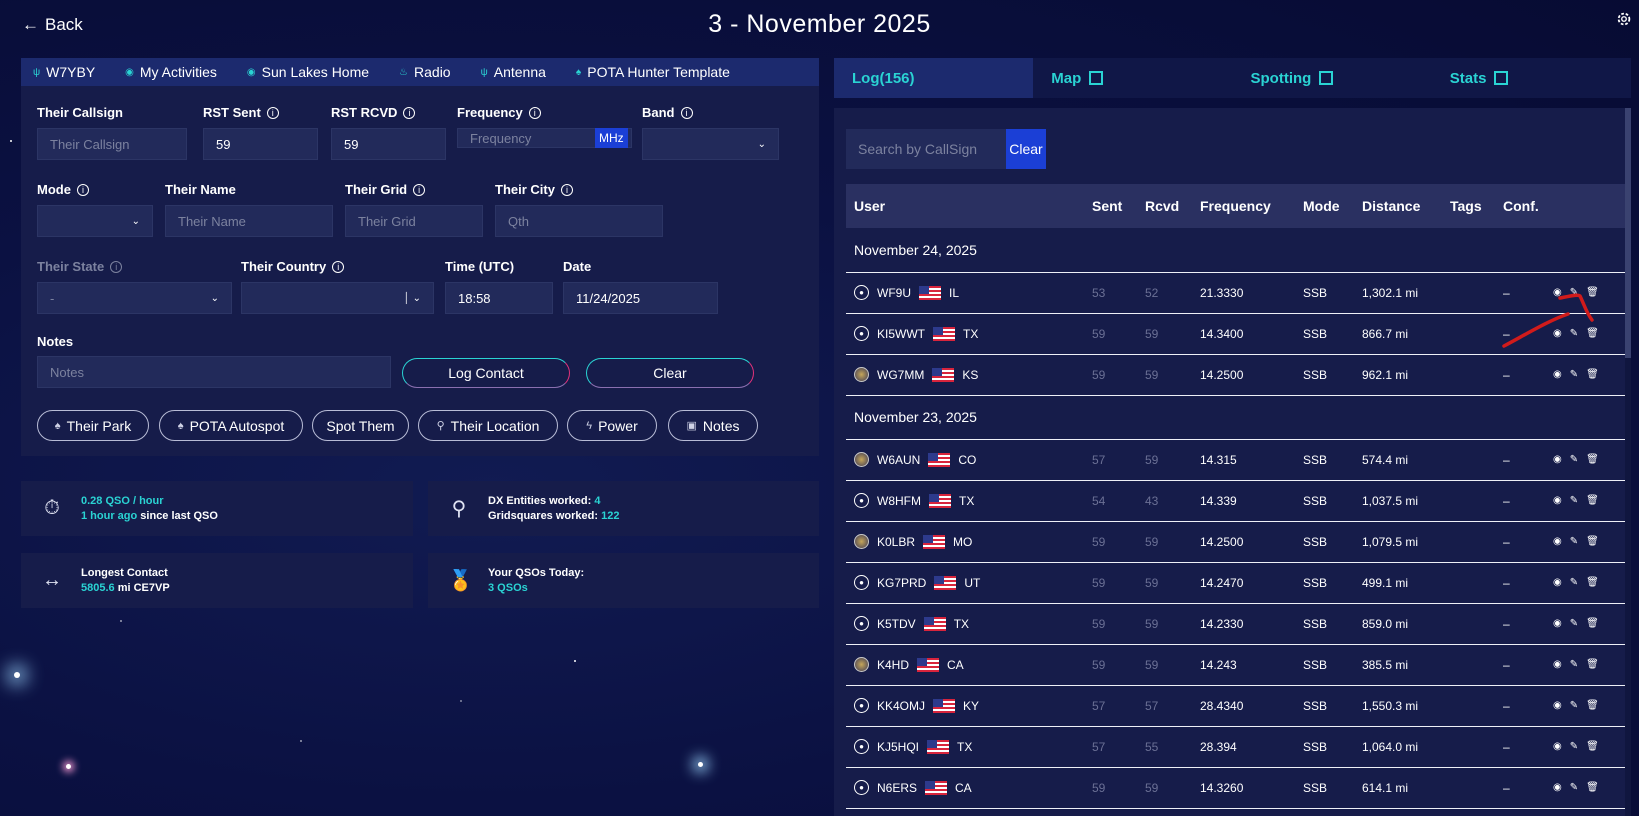 The height and width of the screenshot is (816, 1639). What do you see at coordinates (134, 298) in the screenshot?
I see `their-state-select: - ⌄` at bounding box center [134, 298].